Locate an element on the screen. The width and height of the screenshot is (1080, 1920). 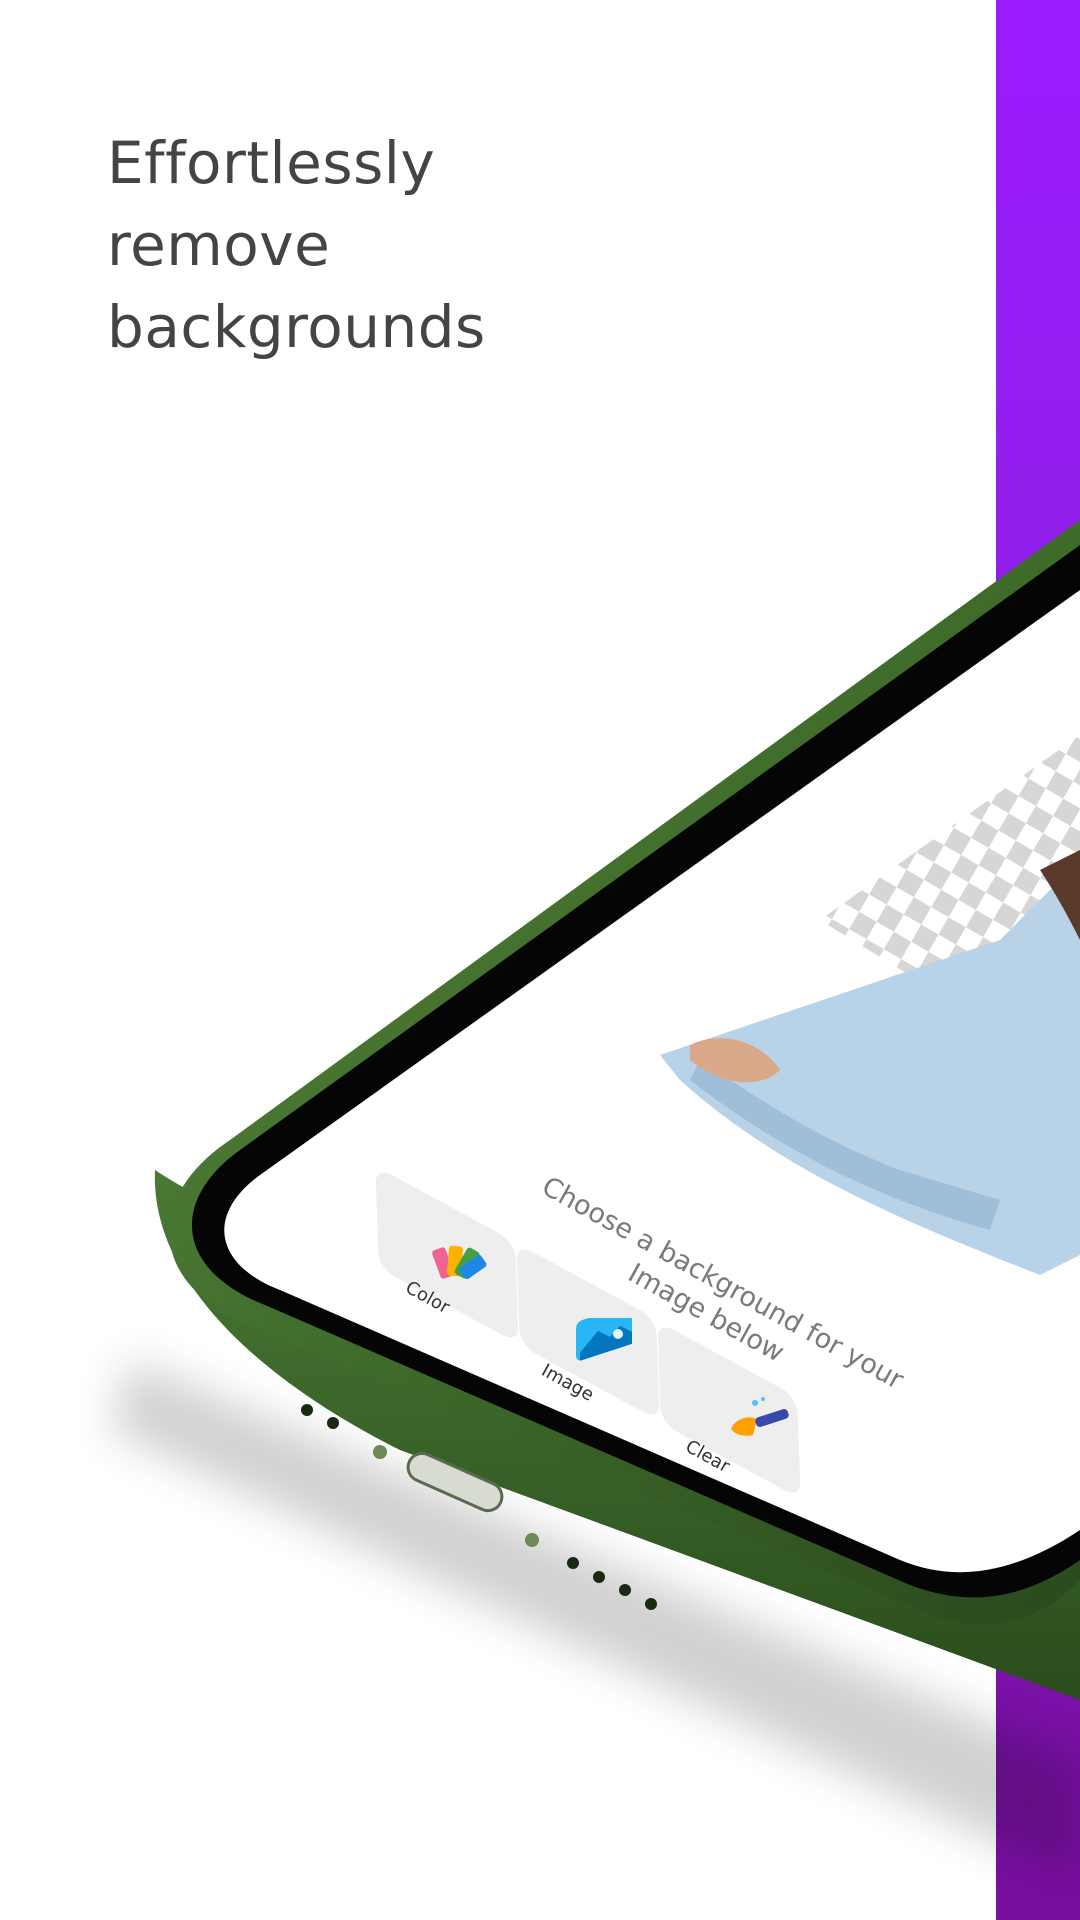
image-icon is located at coordinates (605, 1336).